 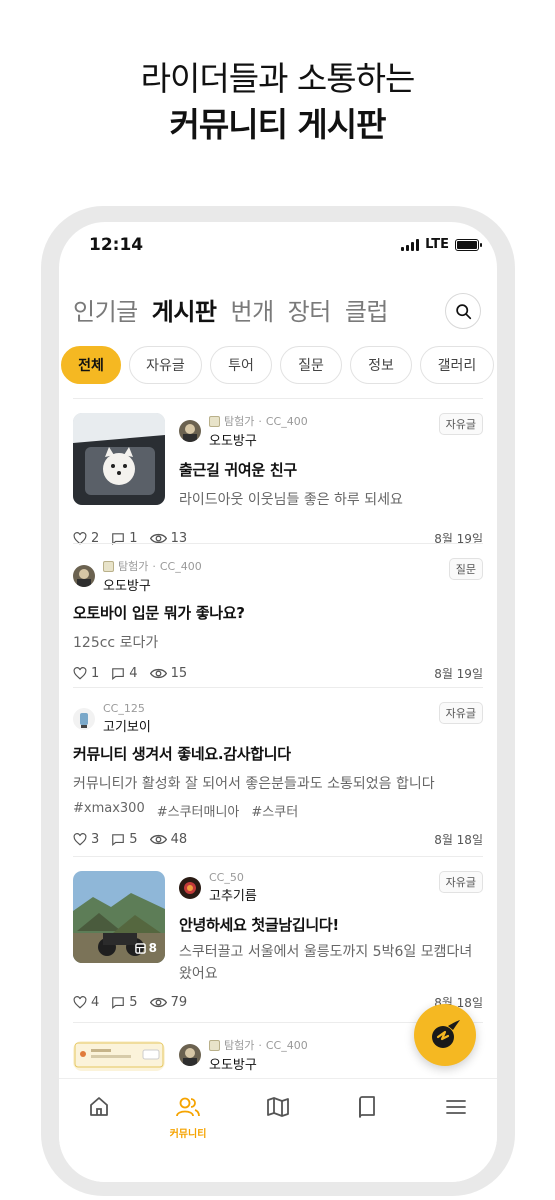 What do you see at coordinates (278, 1130) in the screenshot?
I see `bottom-nav: 커뮤니티` at bounding box center [278, 1130].